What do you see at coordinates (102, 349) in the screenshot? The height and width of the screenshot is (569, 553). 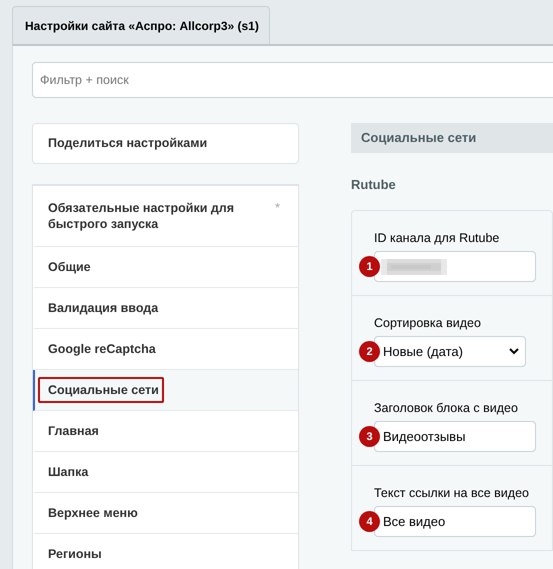 I see `menu-item-label: Google reCaptcha` at bounding box center [102, 349].